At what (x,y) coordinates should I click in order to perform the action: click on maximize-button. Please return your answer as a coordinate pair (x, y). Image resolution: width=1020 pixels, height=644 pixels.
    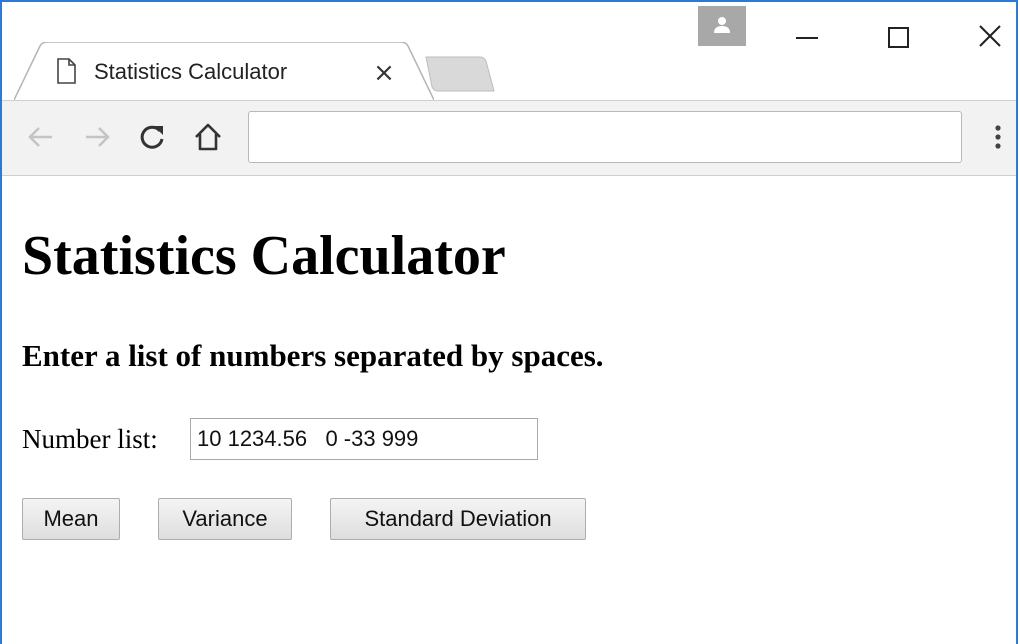
    Looking at the image, I should click on (898, 36).